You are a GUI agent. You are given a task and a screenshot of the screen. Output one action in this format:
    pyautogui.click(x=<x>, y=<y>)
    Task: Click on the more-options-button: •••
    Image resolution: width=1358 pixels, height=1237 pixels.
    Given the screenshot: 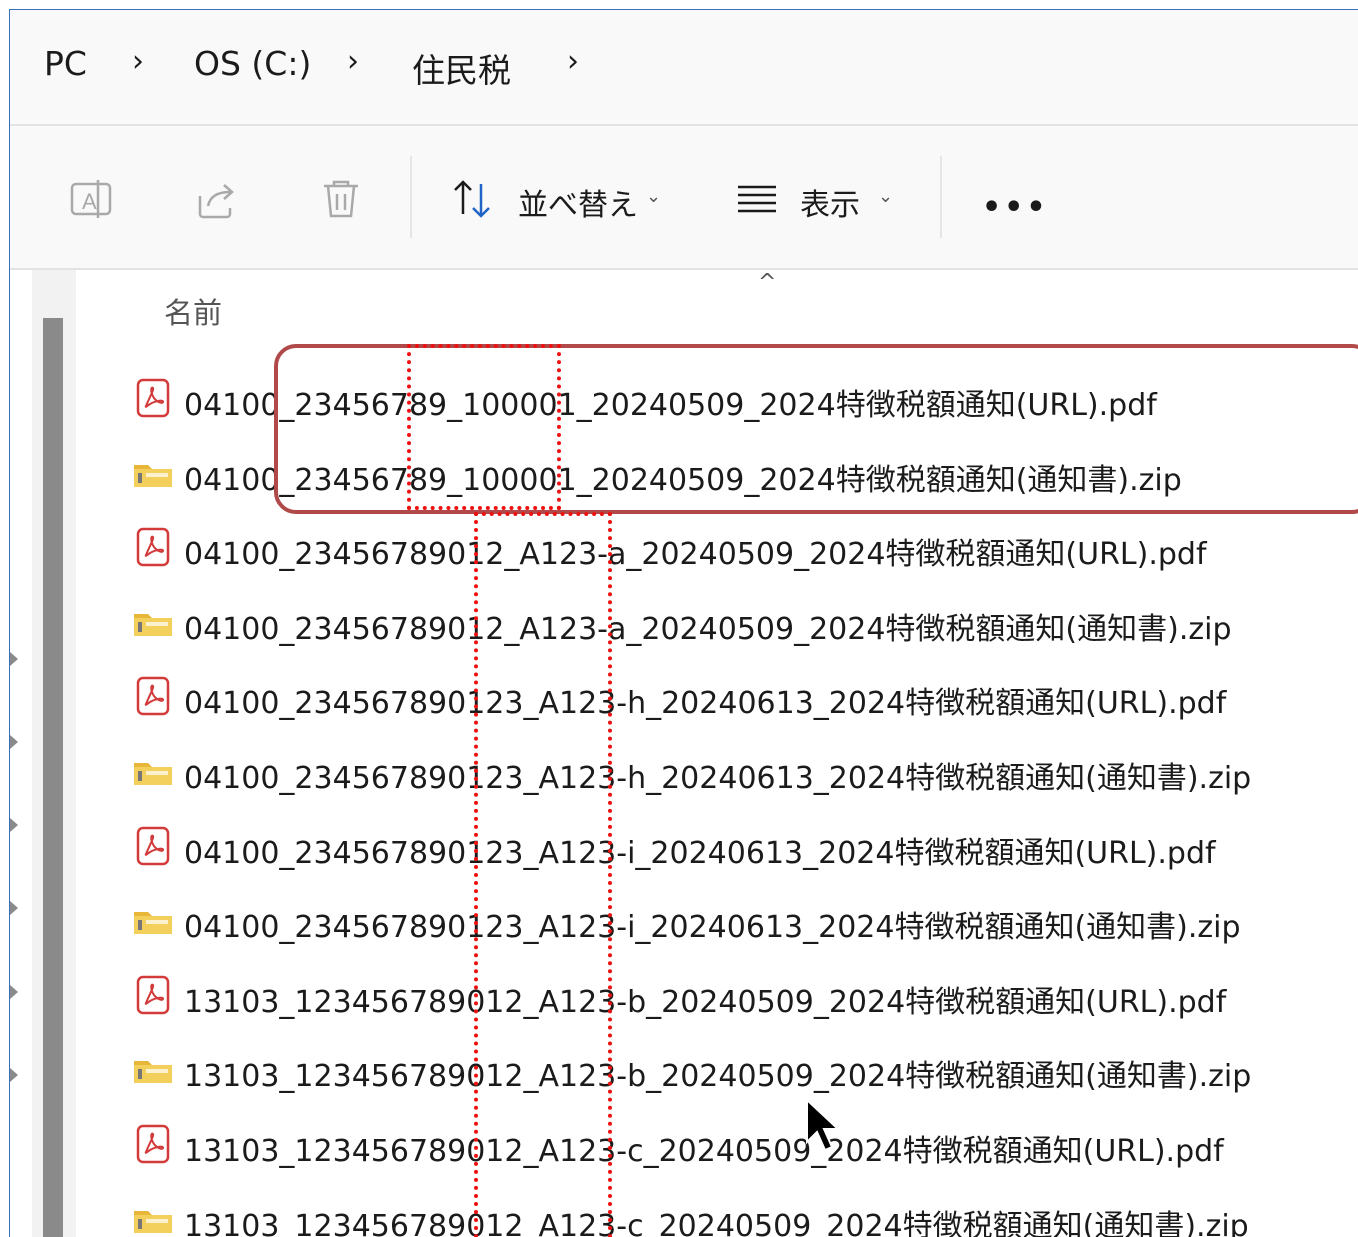 What is the action you would take?
    pyautogui.click(x=1015, y=207)
    